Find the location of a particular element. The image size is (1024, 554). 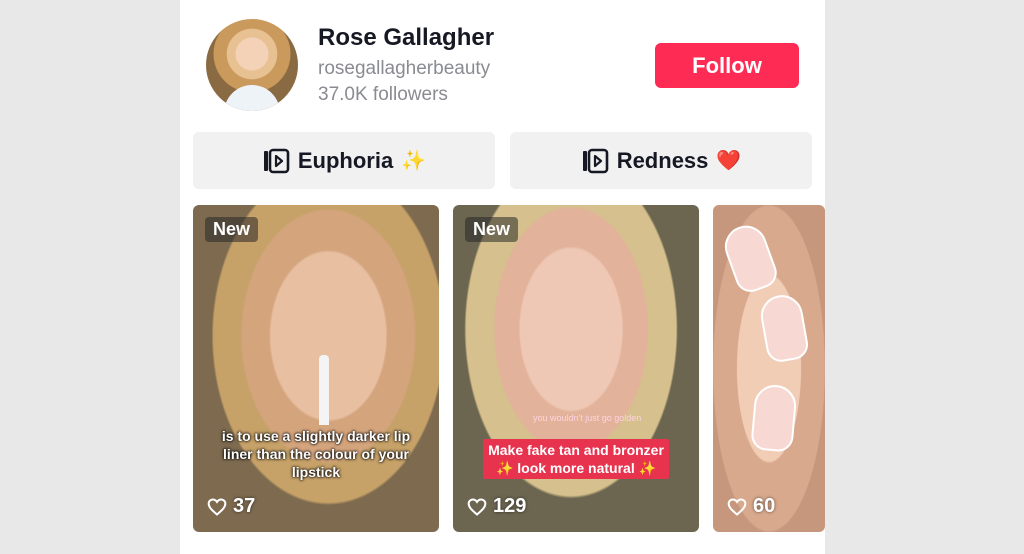

playlist-label: Redness is located at coordinates (662, 160).